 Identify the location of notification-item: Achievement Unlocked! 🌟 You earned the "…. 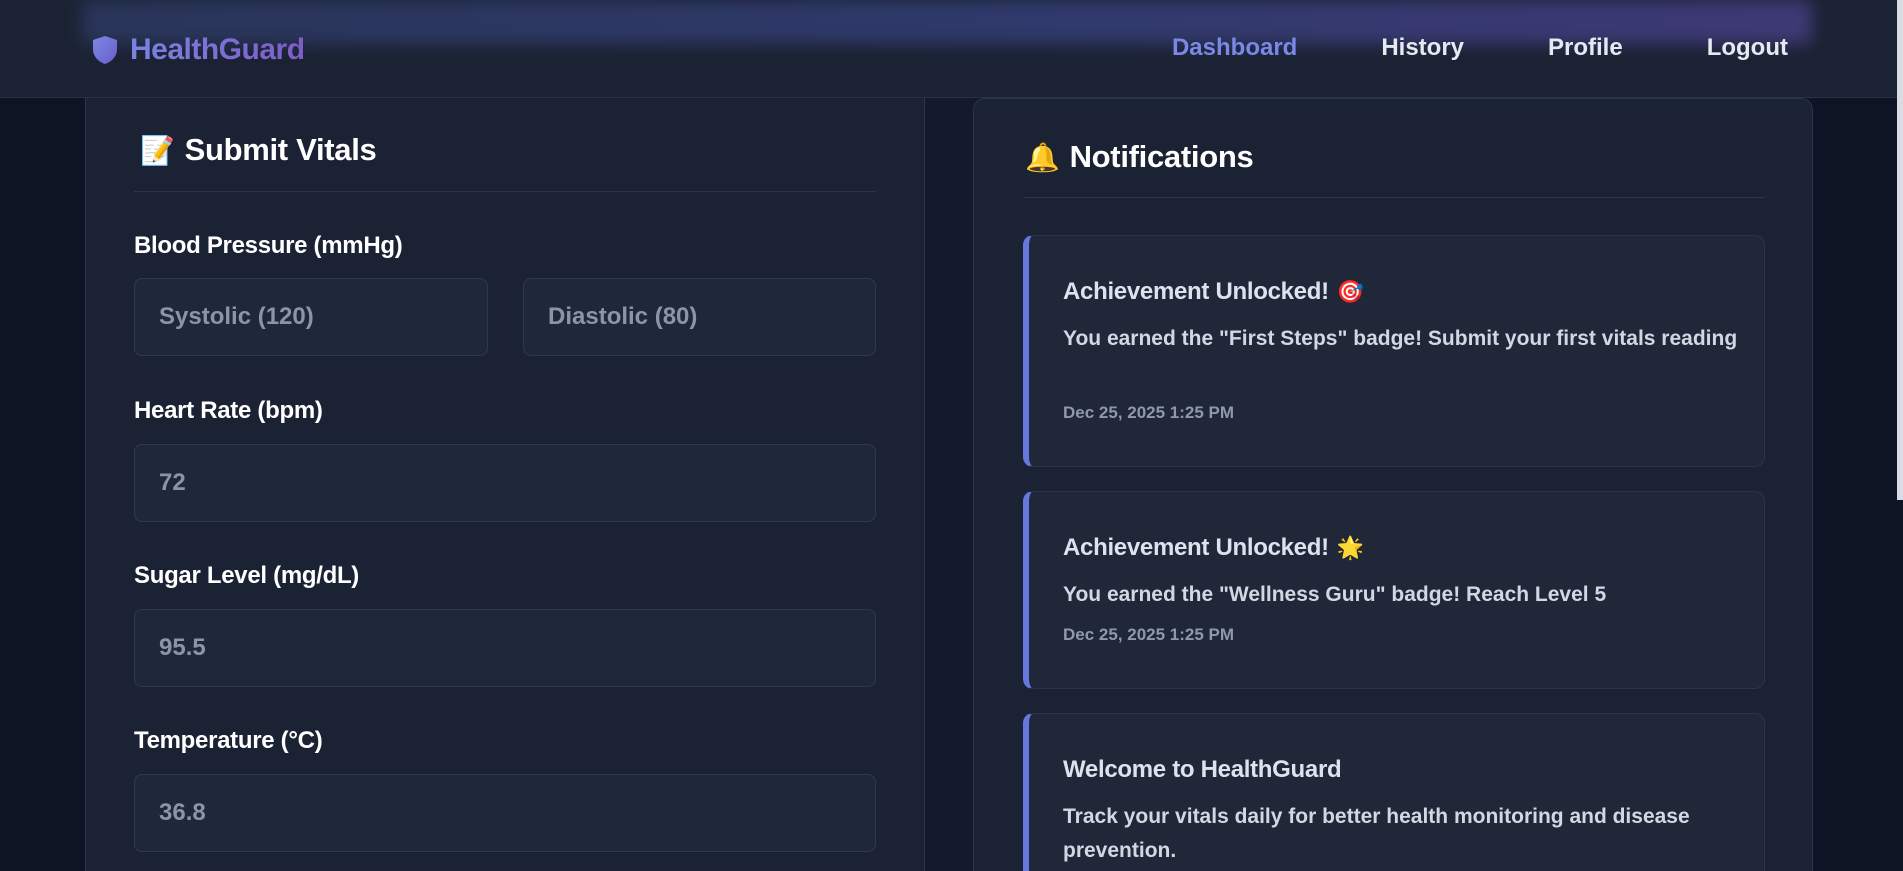
(1394, 590).